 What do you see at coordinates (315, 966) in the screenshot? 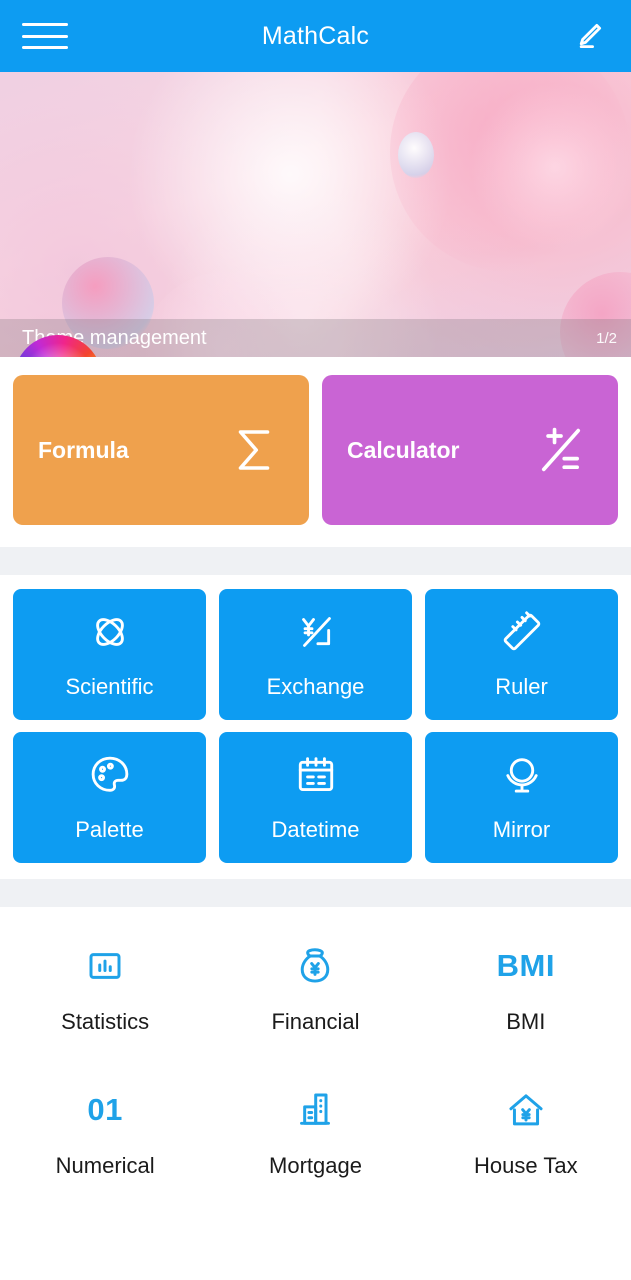
I see `money-bag-icon` at bounding box center [315, 966].